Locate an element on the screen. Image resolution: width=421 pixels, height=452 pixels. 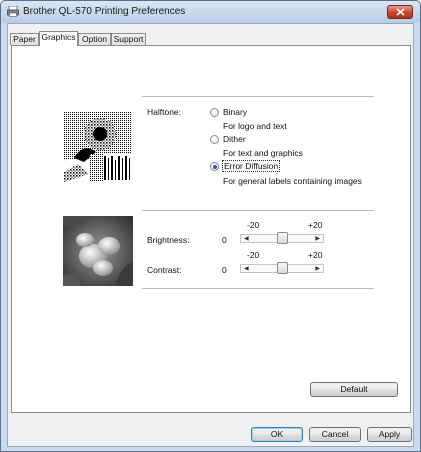
brightness-slider-thumb is located at coordinates (282, 238).